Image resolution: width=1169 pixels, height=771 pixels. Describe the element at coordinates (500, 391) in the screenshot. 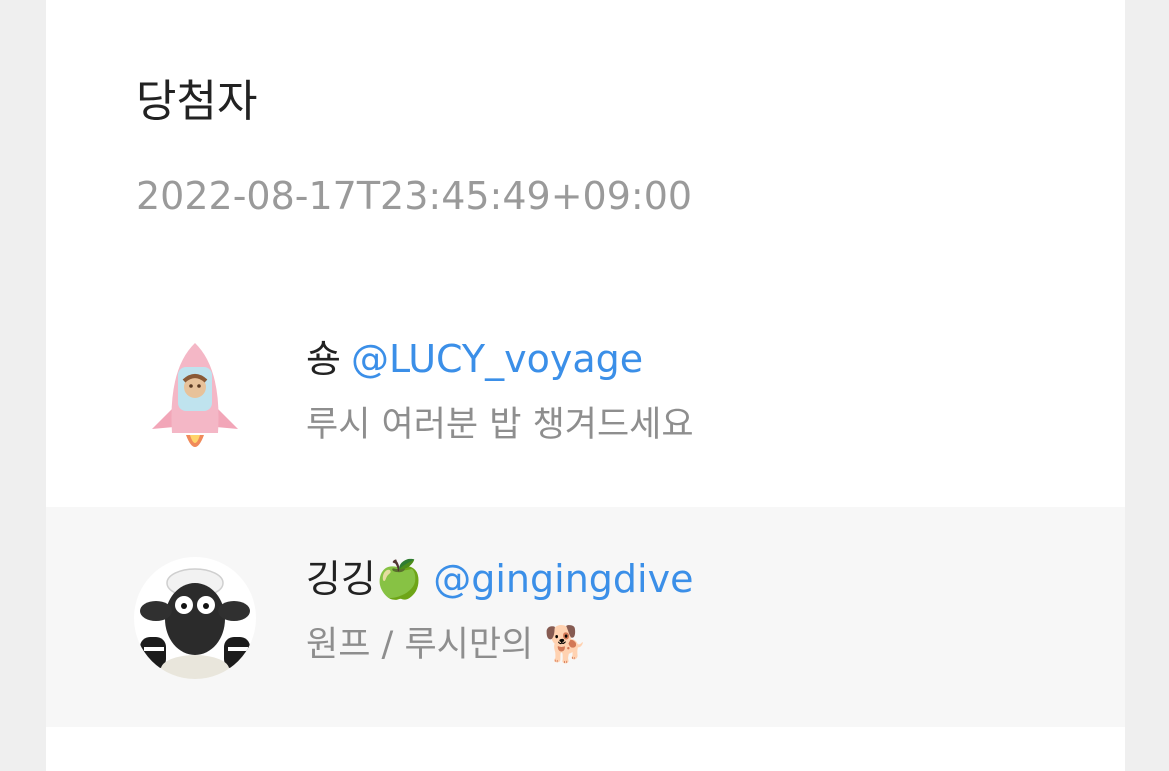

I see `winner-text: 숑 @LUCY_voyage 루시 여러분 밥 챙겨드세요` at that location.